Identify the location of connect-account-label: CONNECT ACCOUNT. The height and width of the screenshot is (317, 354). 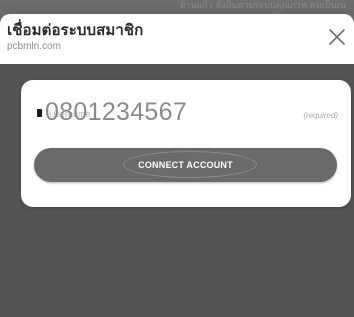
(185, 165).